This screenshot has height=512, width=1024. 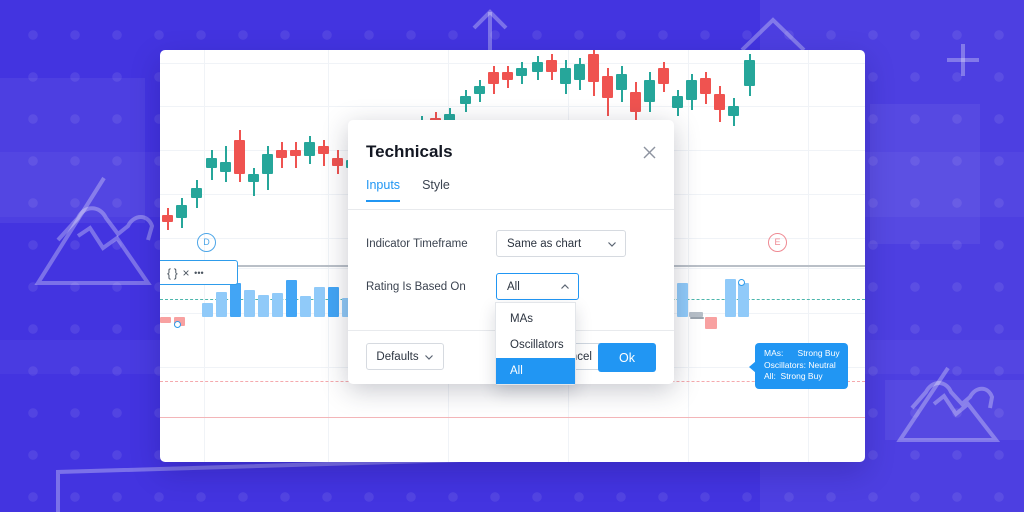 I want to click on dropdown-option-all: All, so click(x=535, y=371).